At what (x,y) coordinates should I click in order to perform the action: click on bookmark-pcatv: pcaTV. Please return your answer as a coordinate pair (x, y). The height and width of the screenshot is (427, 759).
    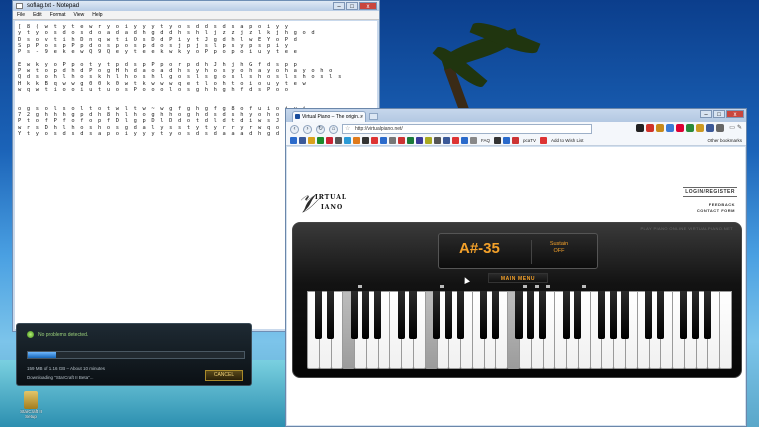
    Looking at the image, I should click on (529, 140).